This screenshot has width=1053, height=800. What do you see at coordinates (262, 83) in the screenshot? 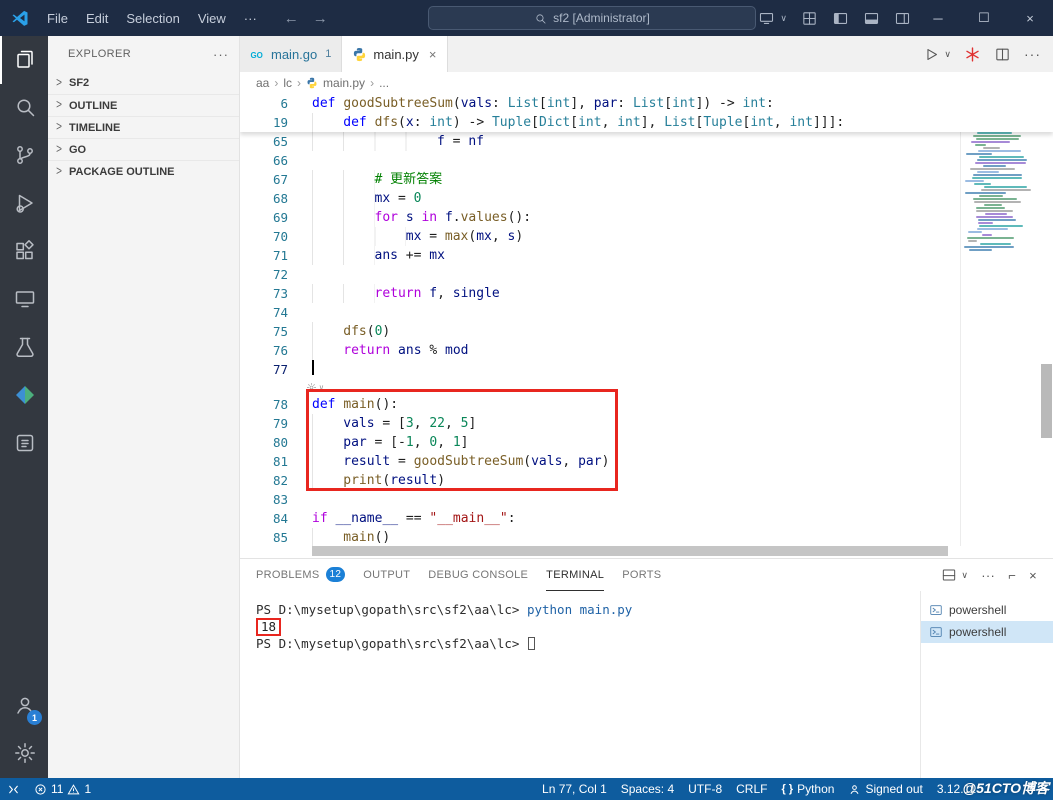
I see `breadcrumb-item: aa` at bounding box center [262, 83].